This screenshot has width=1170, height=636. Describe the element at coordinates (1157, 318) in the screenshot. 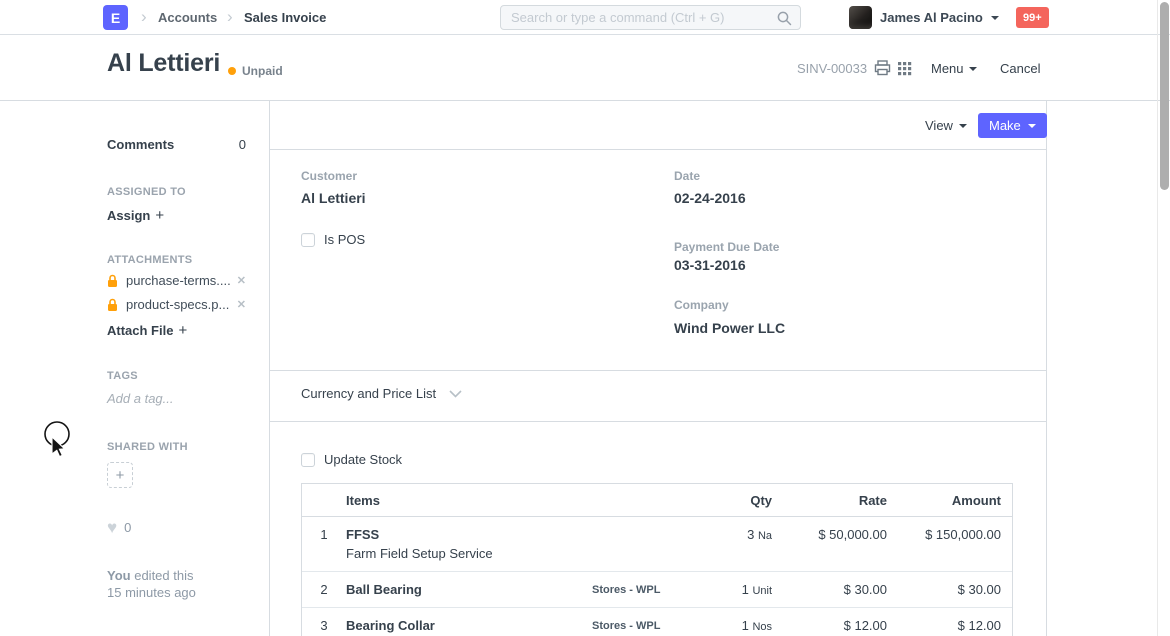

I see `scrollbar-track` at that location.